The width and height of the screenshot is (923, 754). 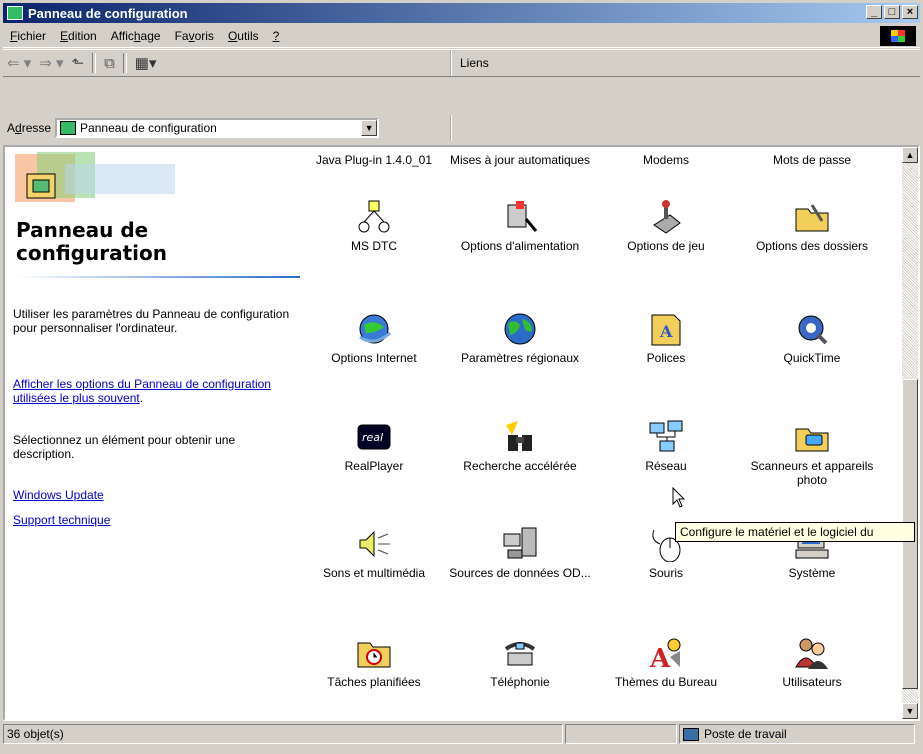 I want to click on ms-dtc-icon, so click(x=374, y=217).